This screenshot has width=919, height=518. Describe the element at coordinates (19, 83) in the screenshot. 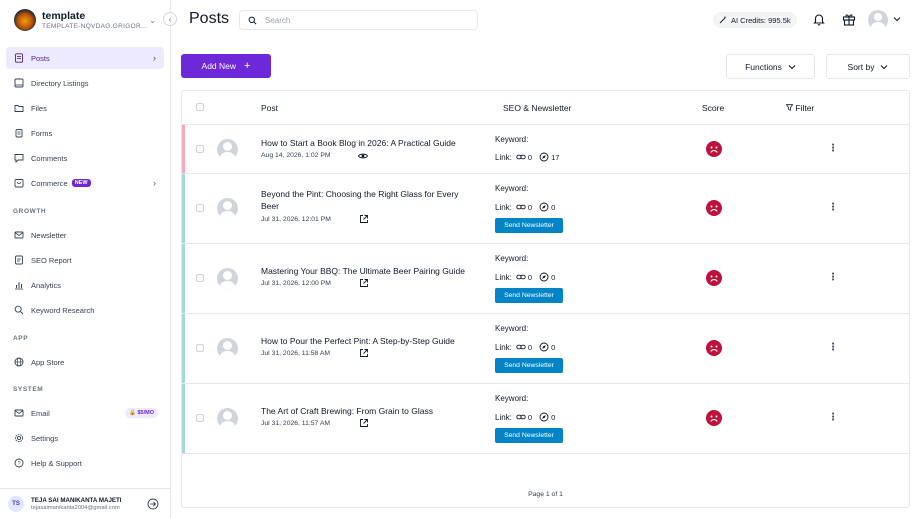

I see `listing-icon` at that location.